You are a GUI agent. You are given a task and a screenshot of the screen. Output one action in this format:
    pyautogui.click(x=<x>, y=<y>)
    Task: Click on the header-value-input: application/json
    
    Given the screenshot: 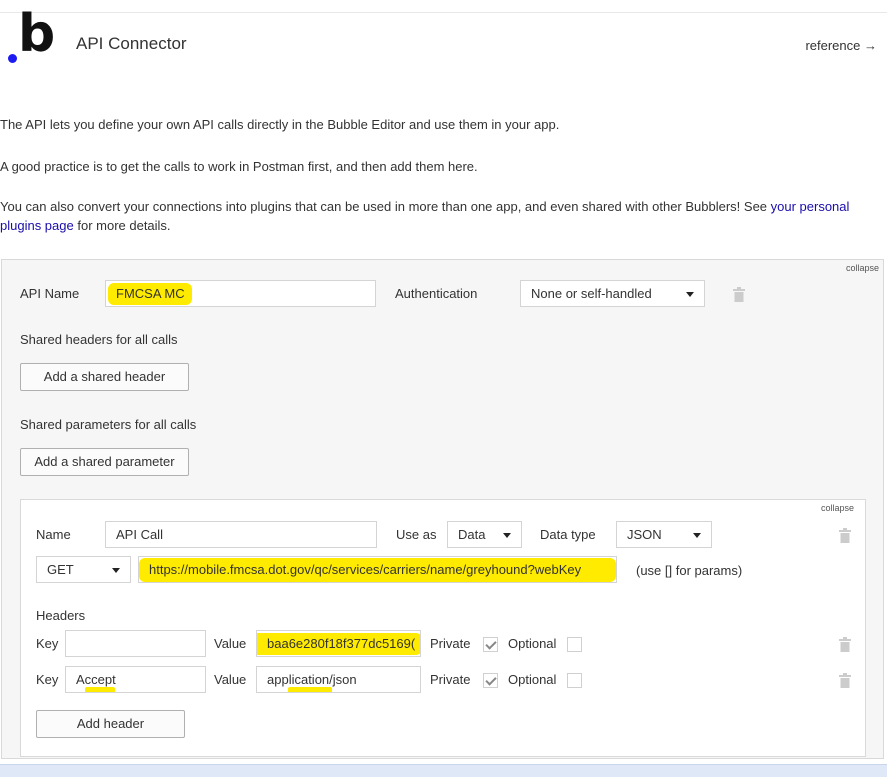 What is the action you would take?
    pyautogui.click(x=338, y=679)
    